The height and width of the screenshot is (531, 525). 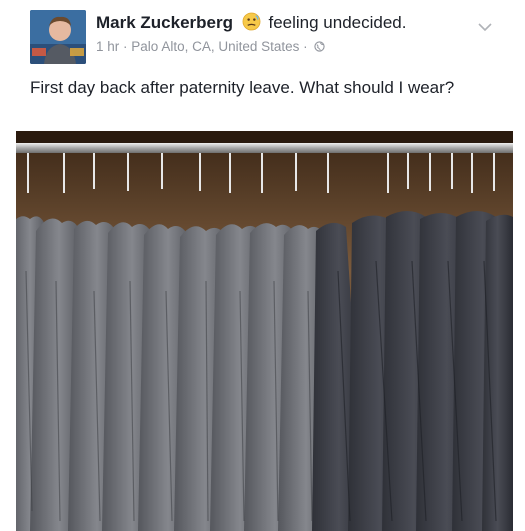 I want to click on author-name: Mark Zuckerberg, so click(x=164, y=22).